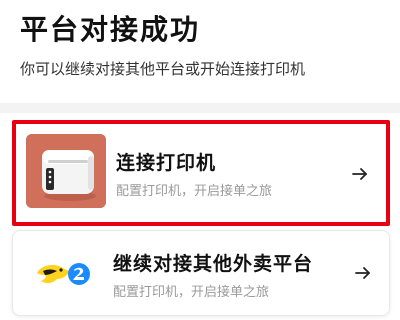  Describe the element at coordinates (66, 171) in the screenshot. I see `printer-icon` at that location.